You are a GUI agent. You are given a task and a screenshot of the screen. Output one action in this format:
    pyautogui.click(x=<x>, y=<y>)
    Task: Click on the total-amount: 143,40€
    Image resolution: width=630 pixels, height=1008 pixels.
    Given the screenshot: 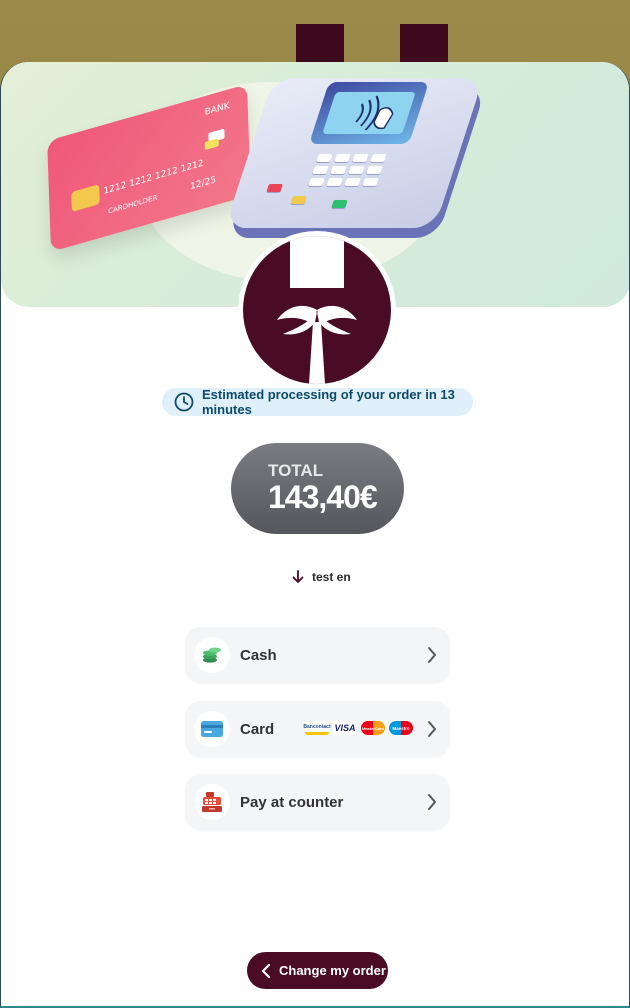 What is the action you would take?
    pyautogui.click(x=323, y=497)
    